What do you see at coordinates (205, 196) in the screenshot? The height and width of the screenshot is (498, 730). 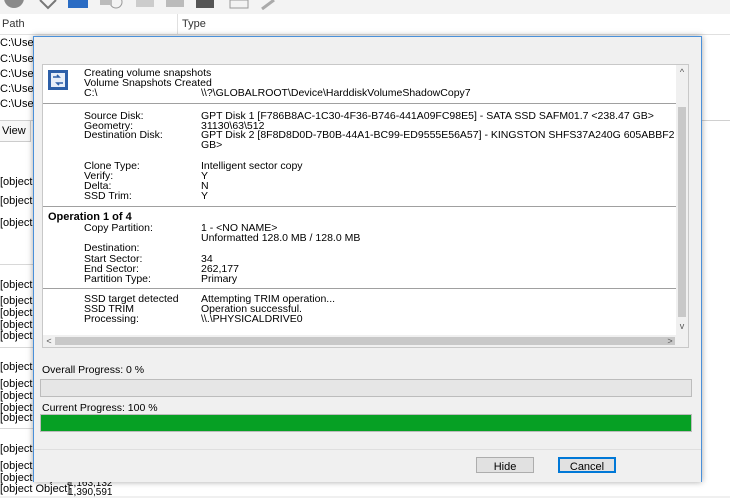 I see `ssd-trim-value: Y` at bounding box center [205, 196].